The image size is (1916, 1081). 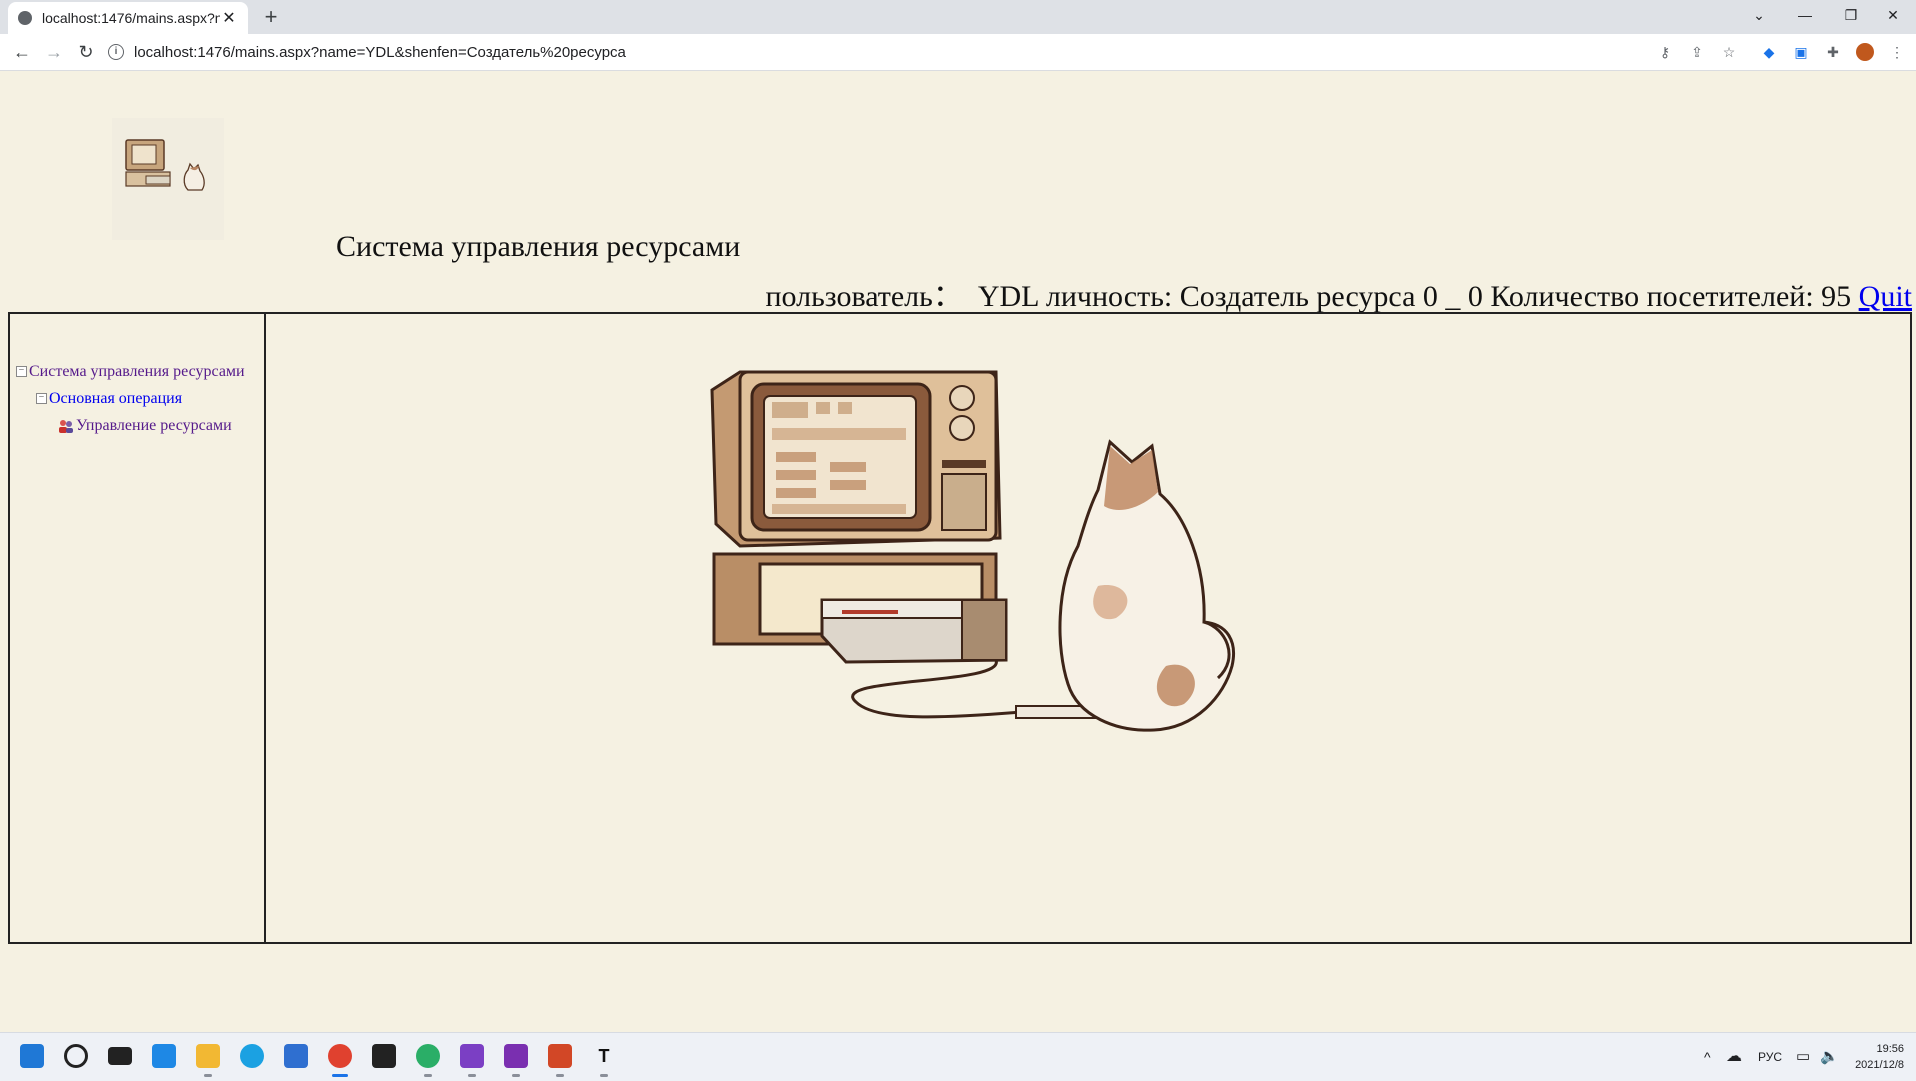 What do you see at coordinates (22, 52) in the screenshot?
I see `back-button: ←` at bounding box center [22, 52].